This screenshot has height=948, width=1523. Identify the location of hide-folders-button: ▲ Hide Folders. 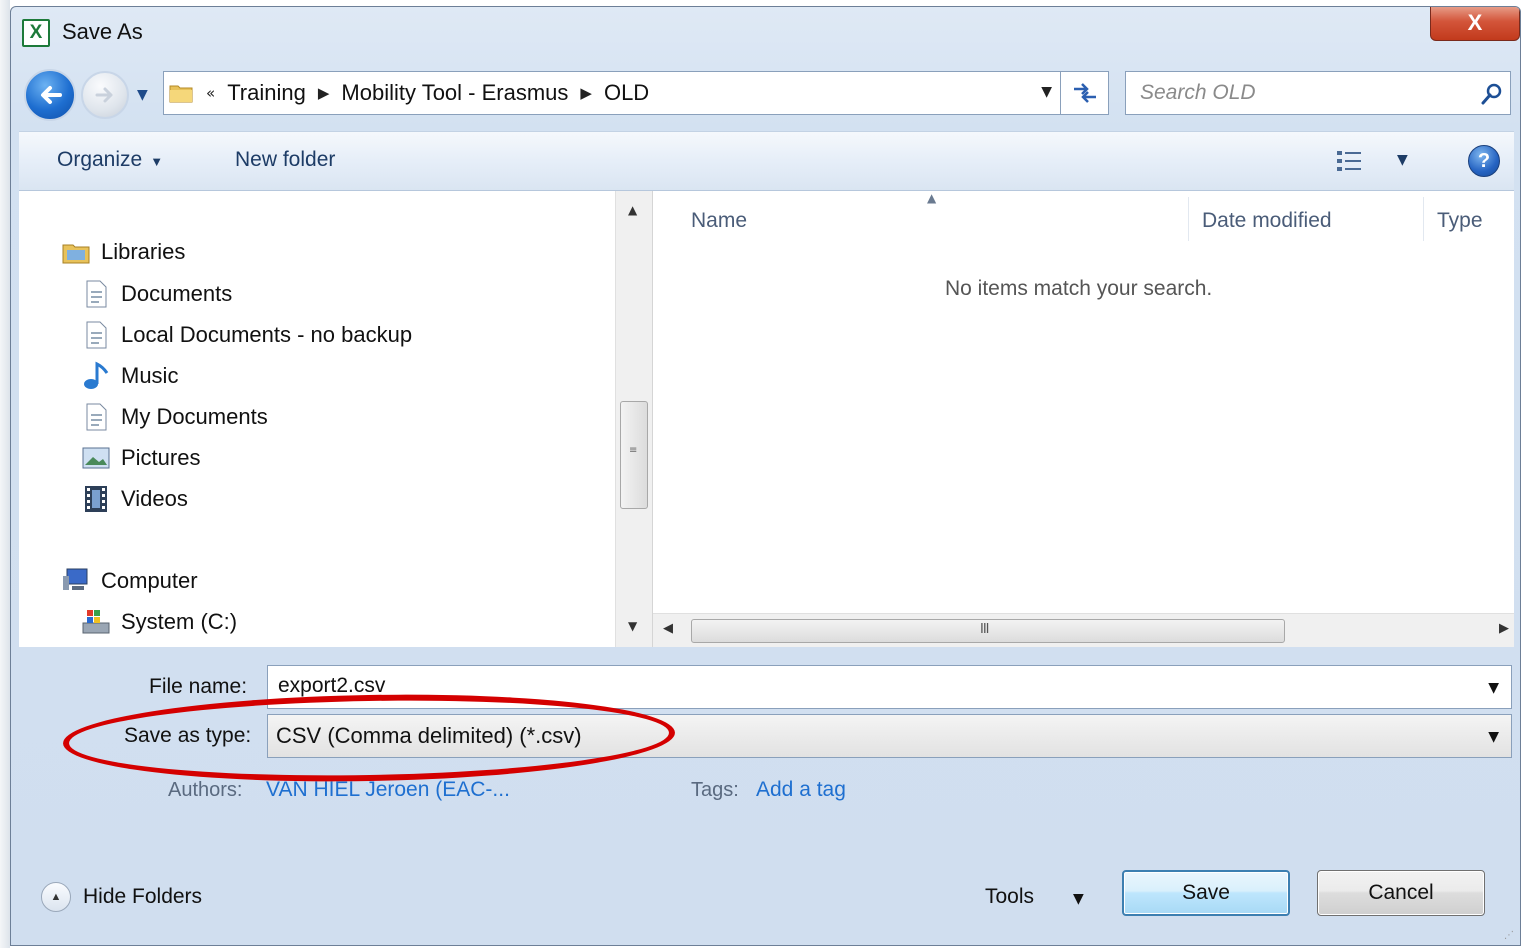
(121, 897).